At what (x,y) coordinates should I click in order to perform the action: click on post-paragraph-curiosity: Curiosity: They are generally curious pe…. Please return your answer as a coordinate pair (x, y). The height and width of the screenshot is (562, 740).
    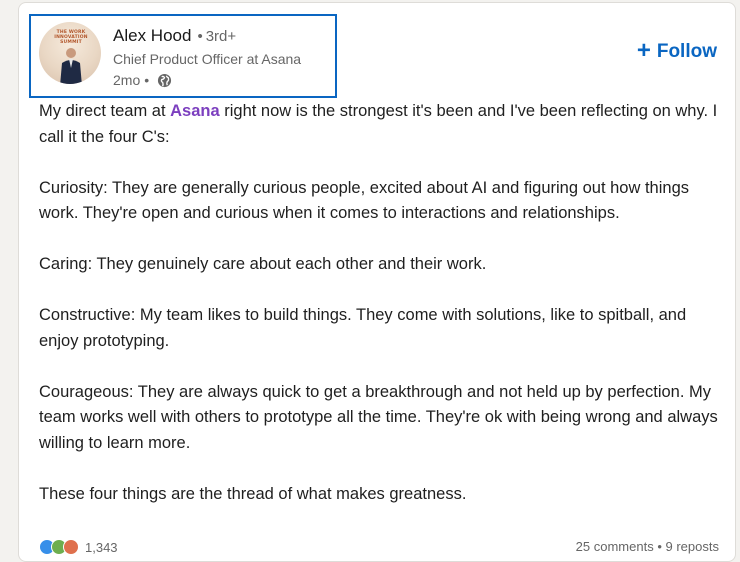
    Looking at the image, I should click on (364, 200).